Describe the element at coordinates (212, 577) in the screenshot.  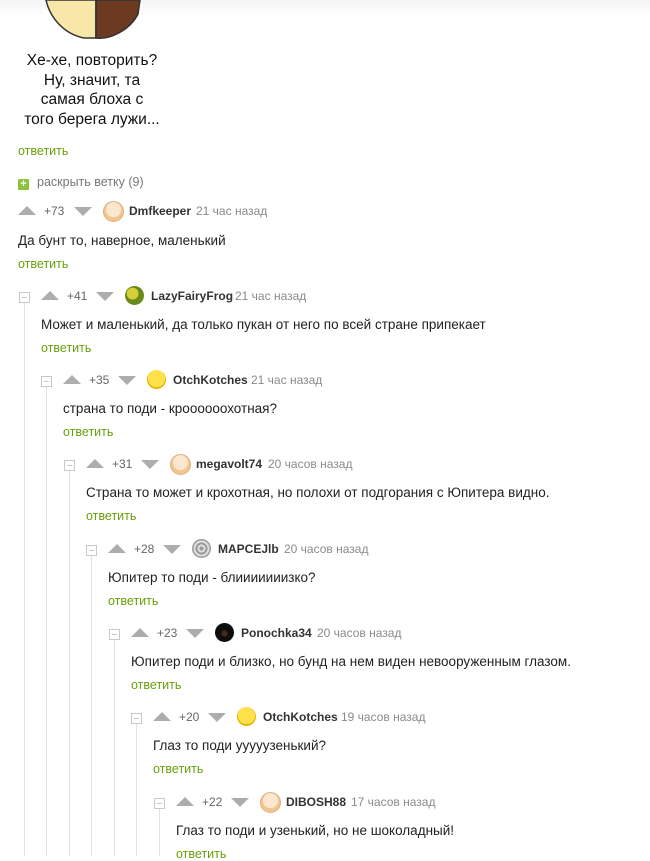
I see `comment-text: Юпитер то поди - блииииииизко?` at that location.